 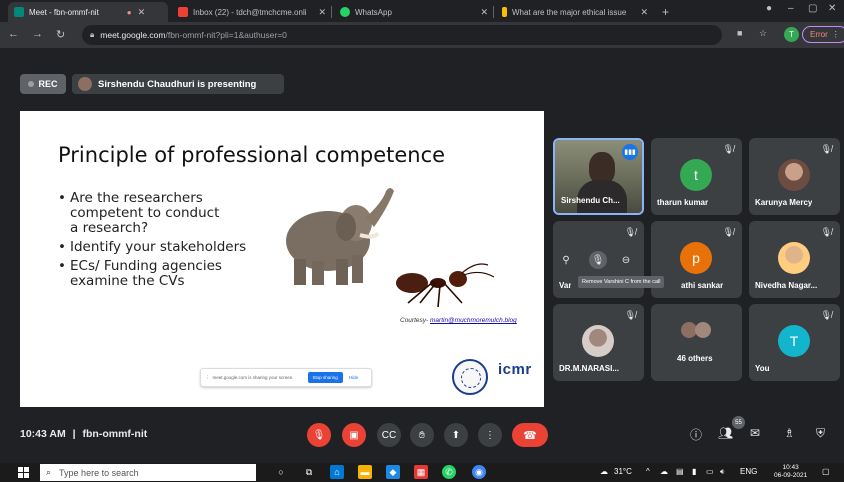 What do you see at coordinates (812, 8) in the screenshot?
I see `maximize-icon: ▢` at bounding box center [812, 8].